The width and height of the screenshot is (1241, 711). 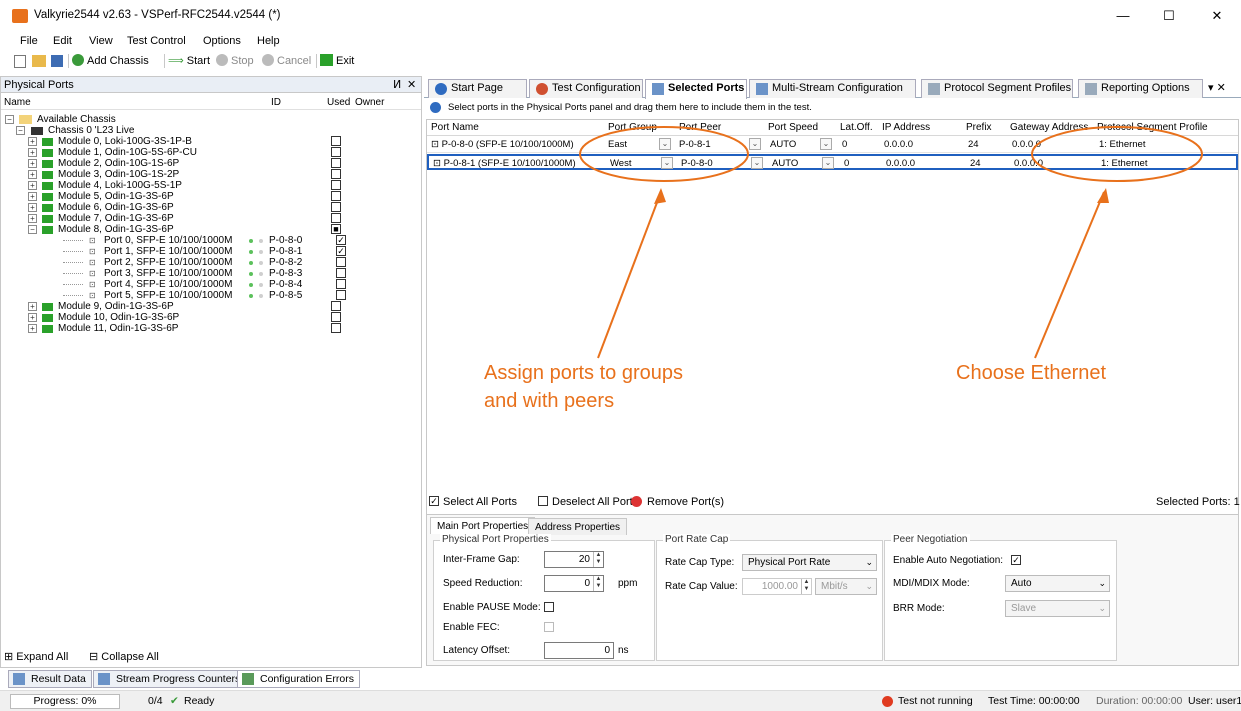 I want to click on col-id: ID, so click(x=276, y=102).